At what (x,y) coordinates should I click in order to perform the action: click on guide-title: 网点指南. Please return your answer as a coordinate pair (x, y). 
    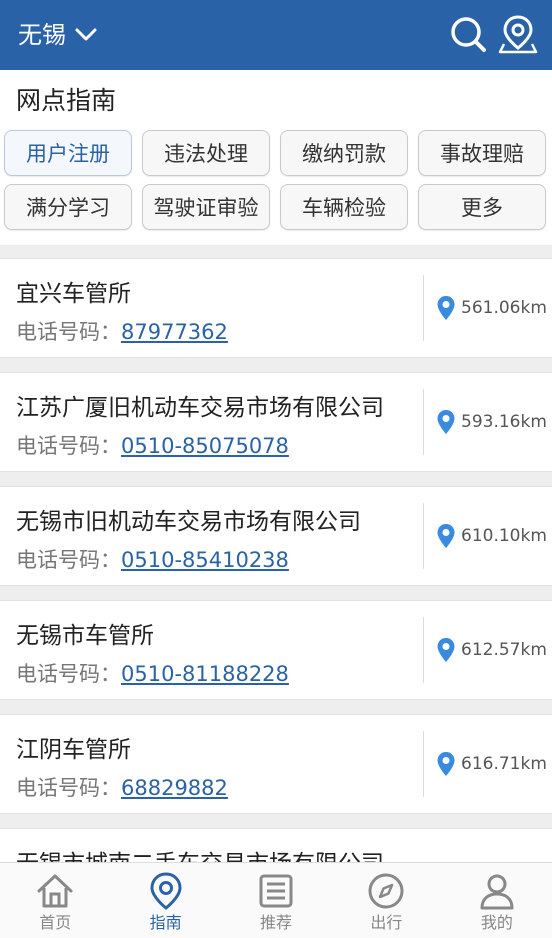
    Looking at the image, I should click on (66, 100).